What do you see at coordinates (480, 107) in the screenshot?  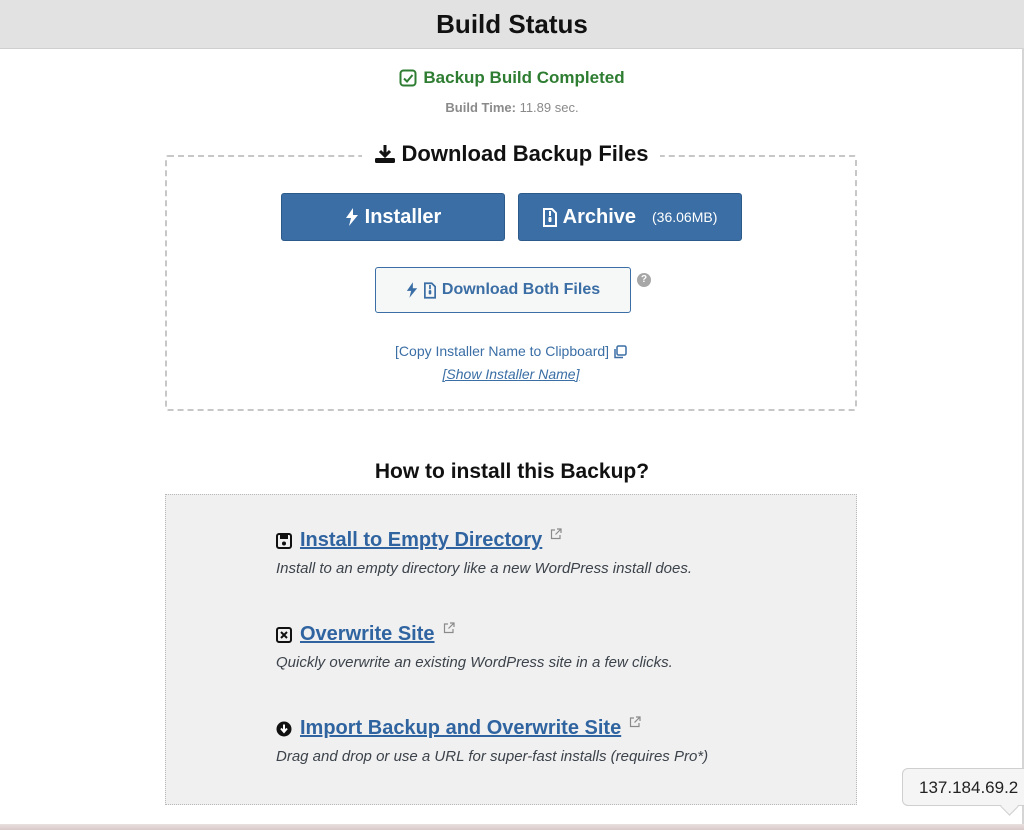 I see `build-time-label: Build Time:` at bounding box center [480, 107].